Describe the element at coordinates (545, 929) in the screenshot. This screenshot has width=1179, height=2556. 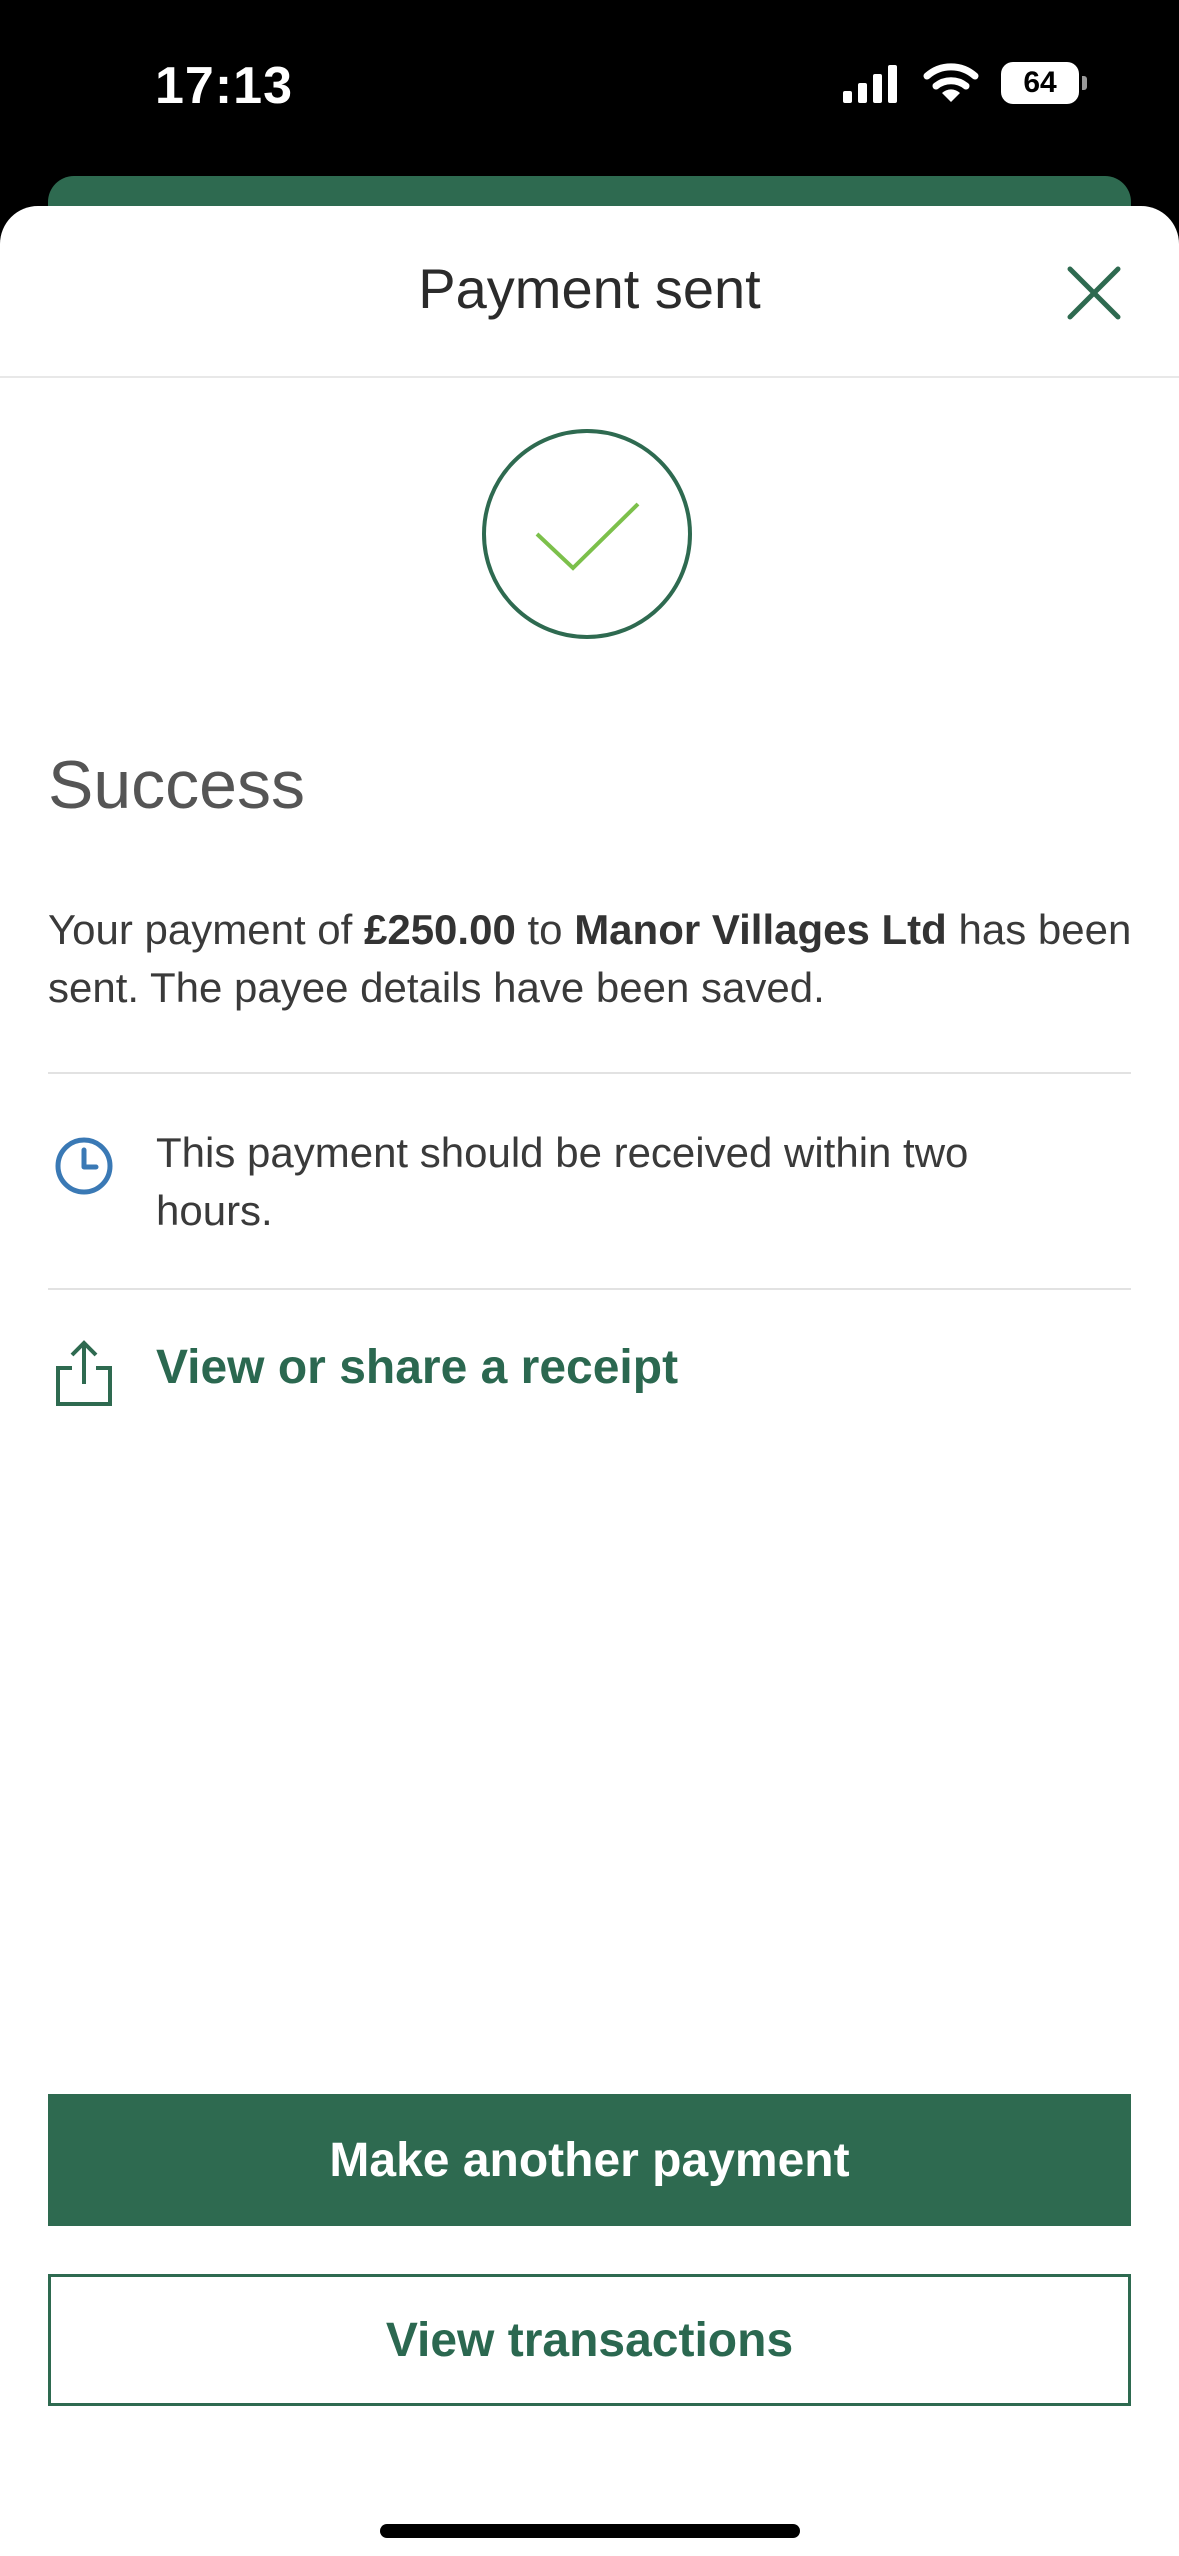
I see `message-middle: to` at that location.